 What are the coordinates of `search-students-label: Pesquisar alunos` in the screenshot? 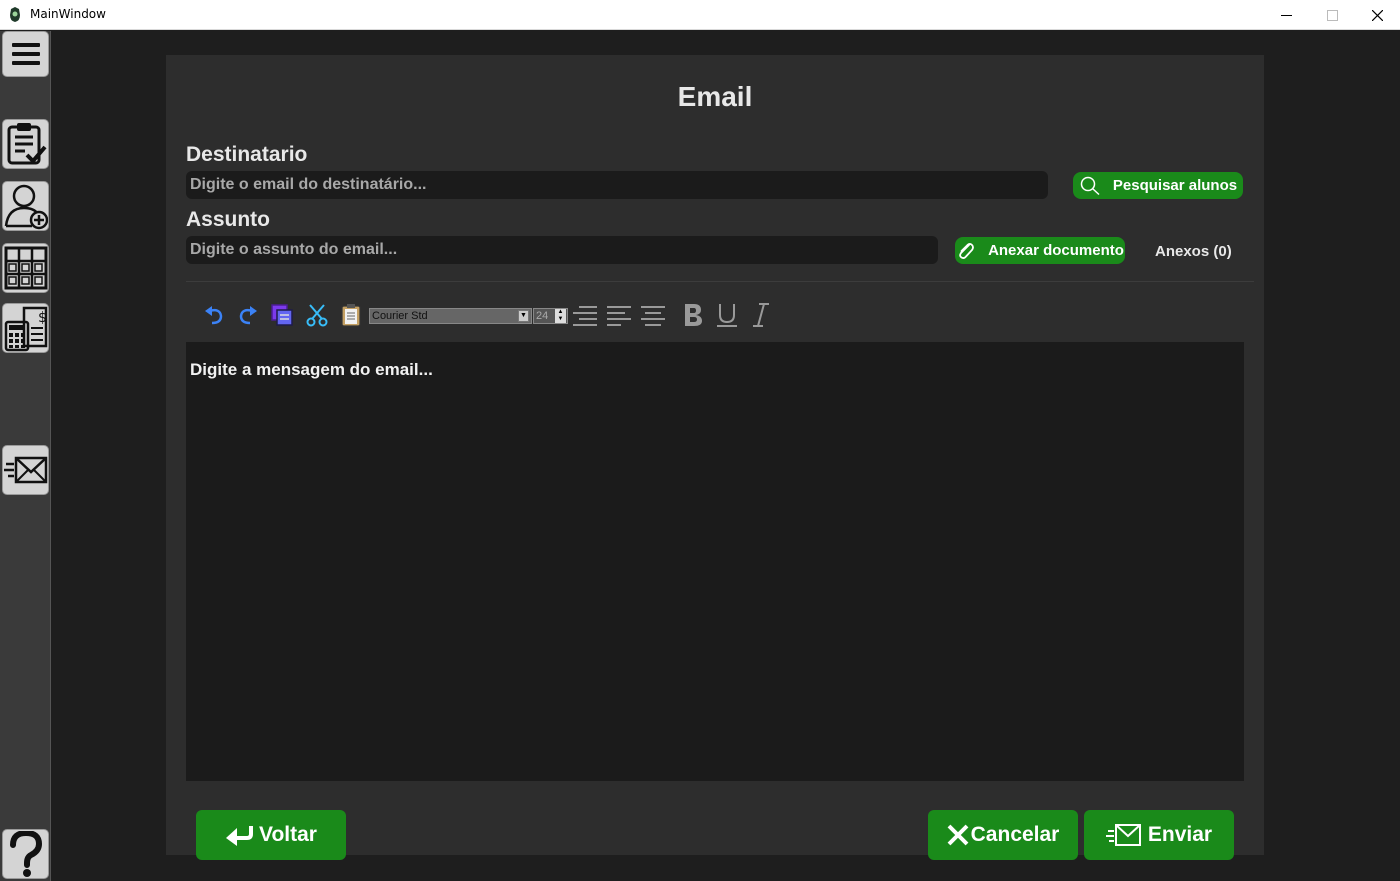 It's located at (1175, 185).